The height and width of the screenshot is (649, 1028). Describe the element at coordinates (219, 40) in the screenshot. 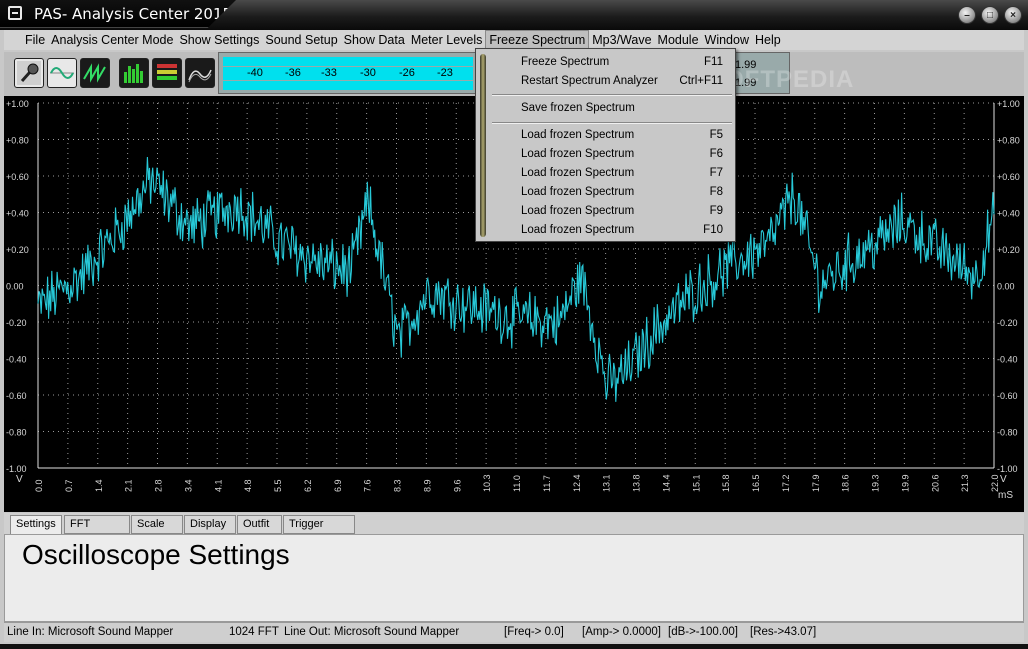

I see `menu-show-settings: Show Settings` at that location.